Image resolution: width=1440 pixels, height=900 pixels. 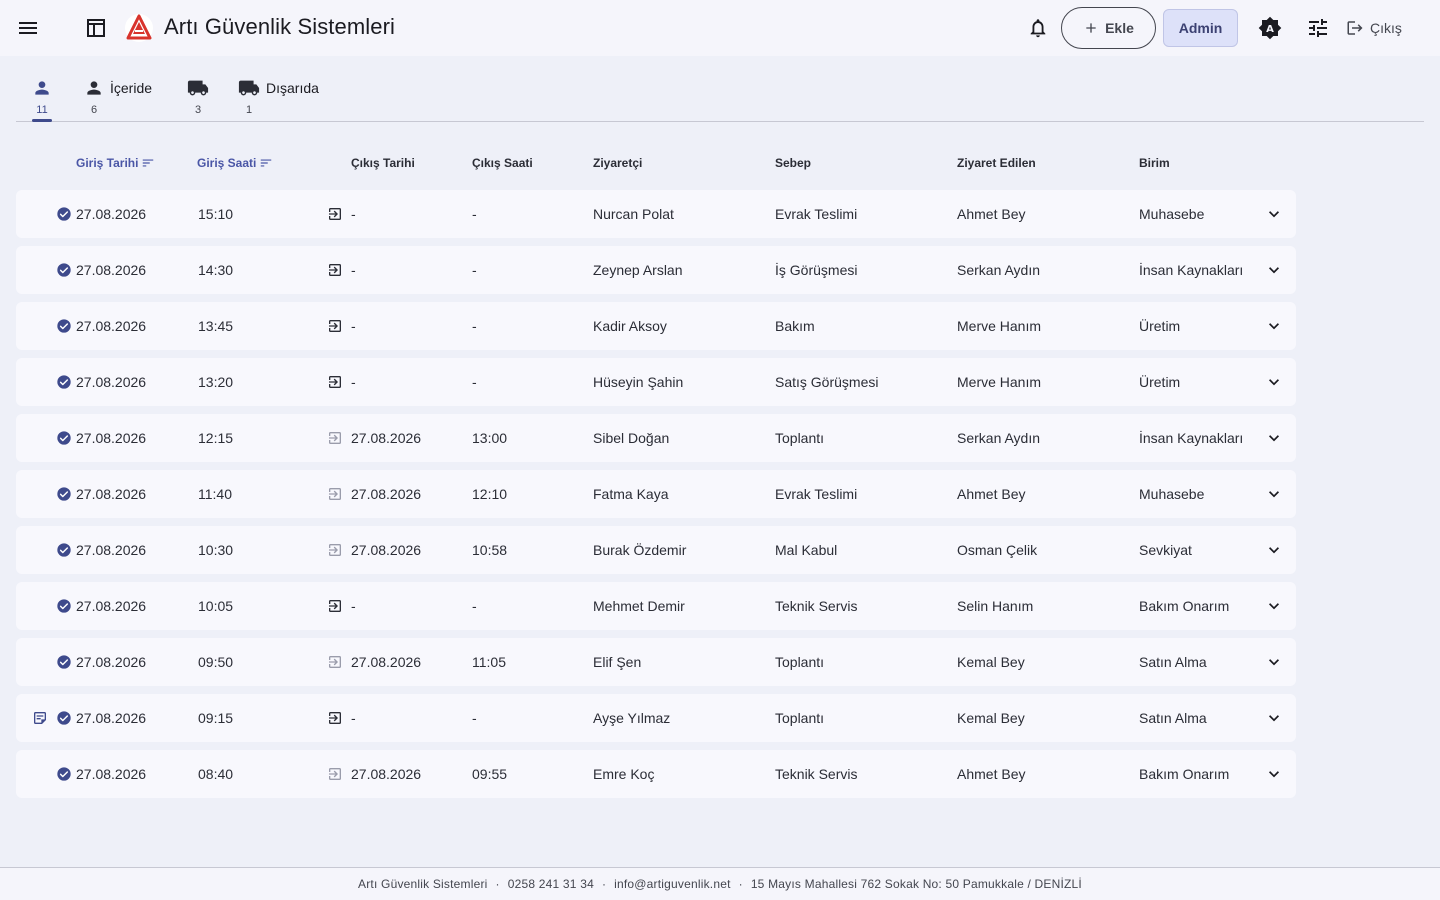 What do you see at coordinates (997, 550) in the screenshot?
I see `visited-person-cell: Osman Çelik` at bounding box center [997, 550].